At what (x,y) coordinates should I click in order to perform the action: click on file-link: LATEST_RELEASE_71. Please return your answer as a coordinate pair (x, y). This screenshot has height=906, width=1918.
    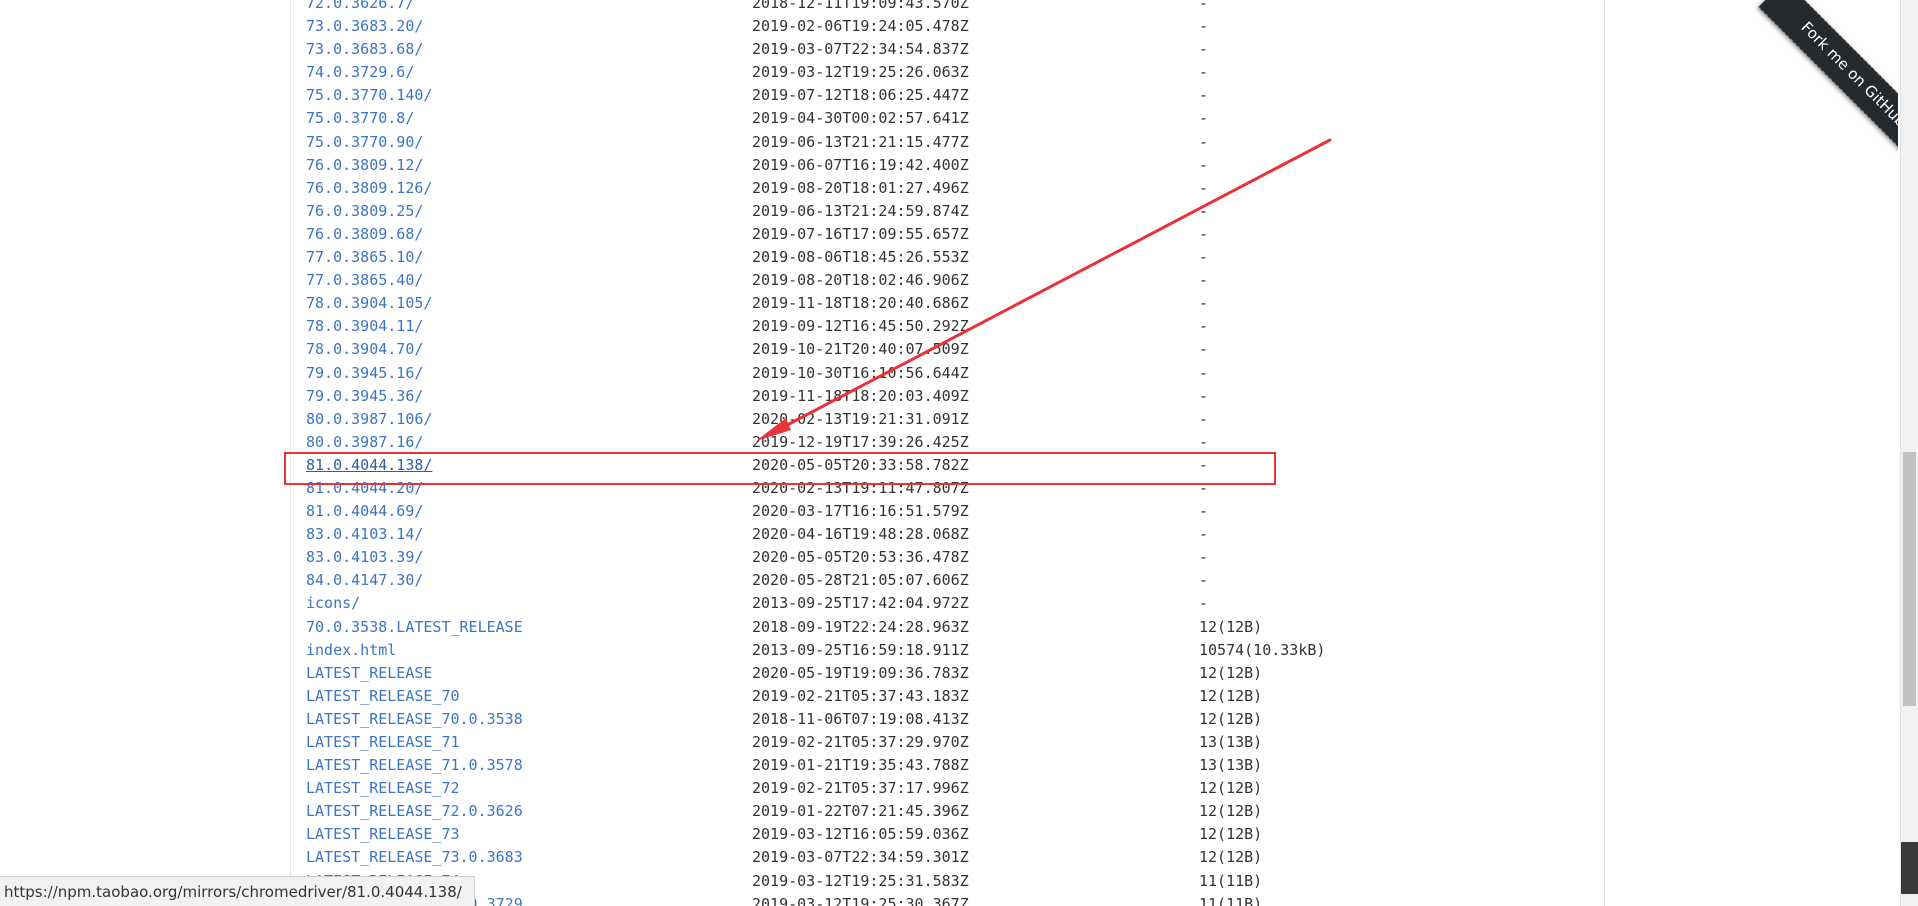
    Looking at the image, I should click on (383, 742).